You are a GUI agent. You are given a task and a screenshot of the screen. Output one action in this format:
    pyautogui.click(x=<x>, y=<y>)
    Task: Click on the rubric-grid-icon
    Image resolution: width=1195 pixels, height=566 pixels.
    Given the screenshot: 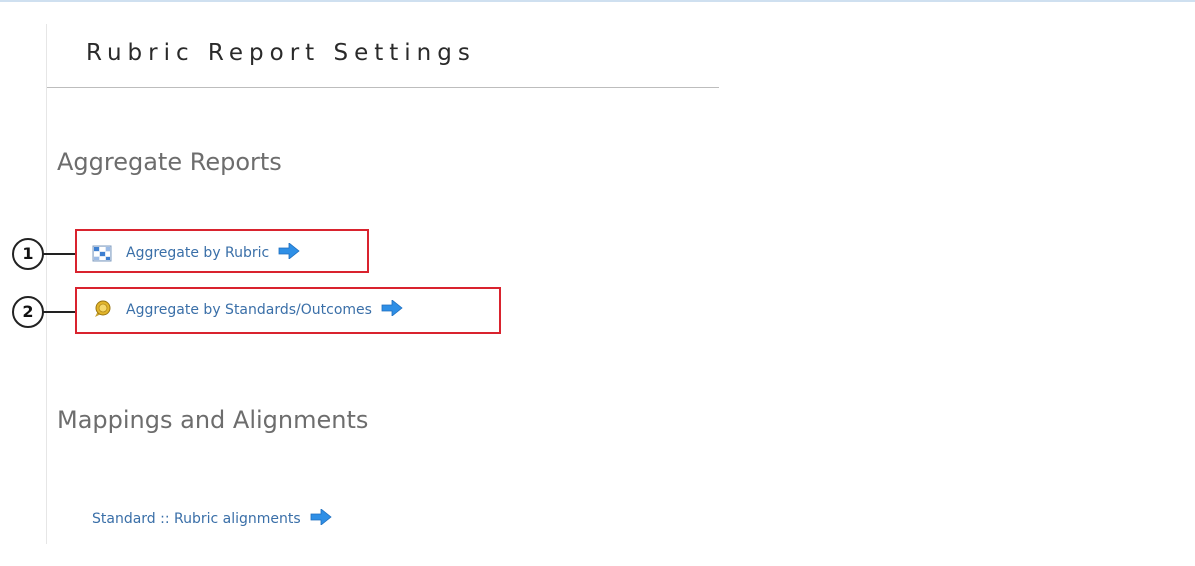 What is the action you would take?
    pyautogui.click(x=102, y=253)
    